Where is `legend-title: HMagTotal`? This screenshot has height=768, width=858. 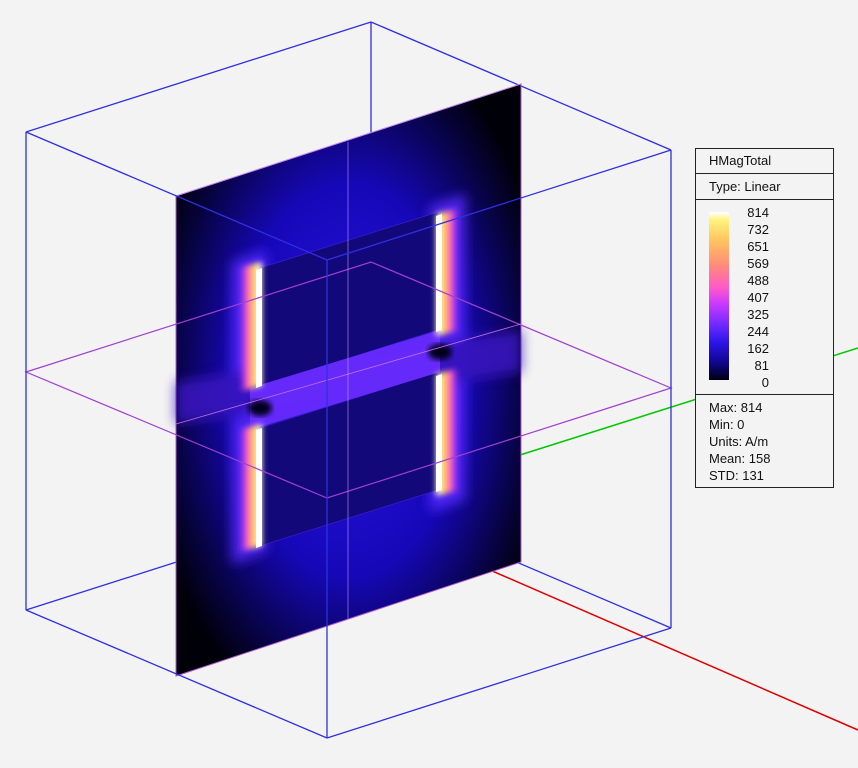 legend-title: HMagTotal is located at coordinates (764, 161).